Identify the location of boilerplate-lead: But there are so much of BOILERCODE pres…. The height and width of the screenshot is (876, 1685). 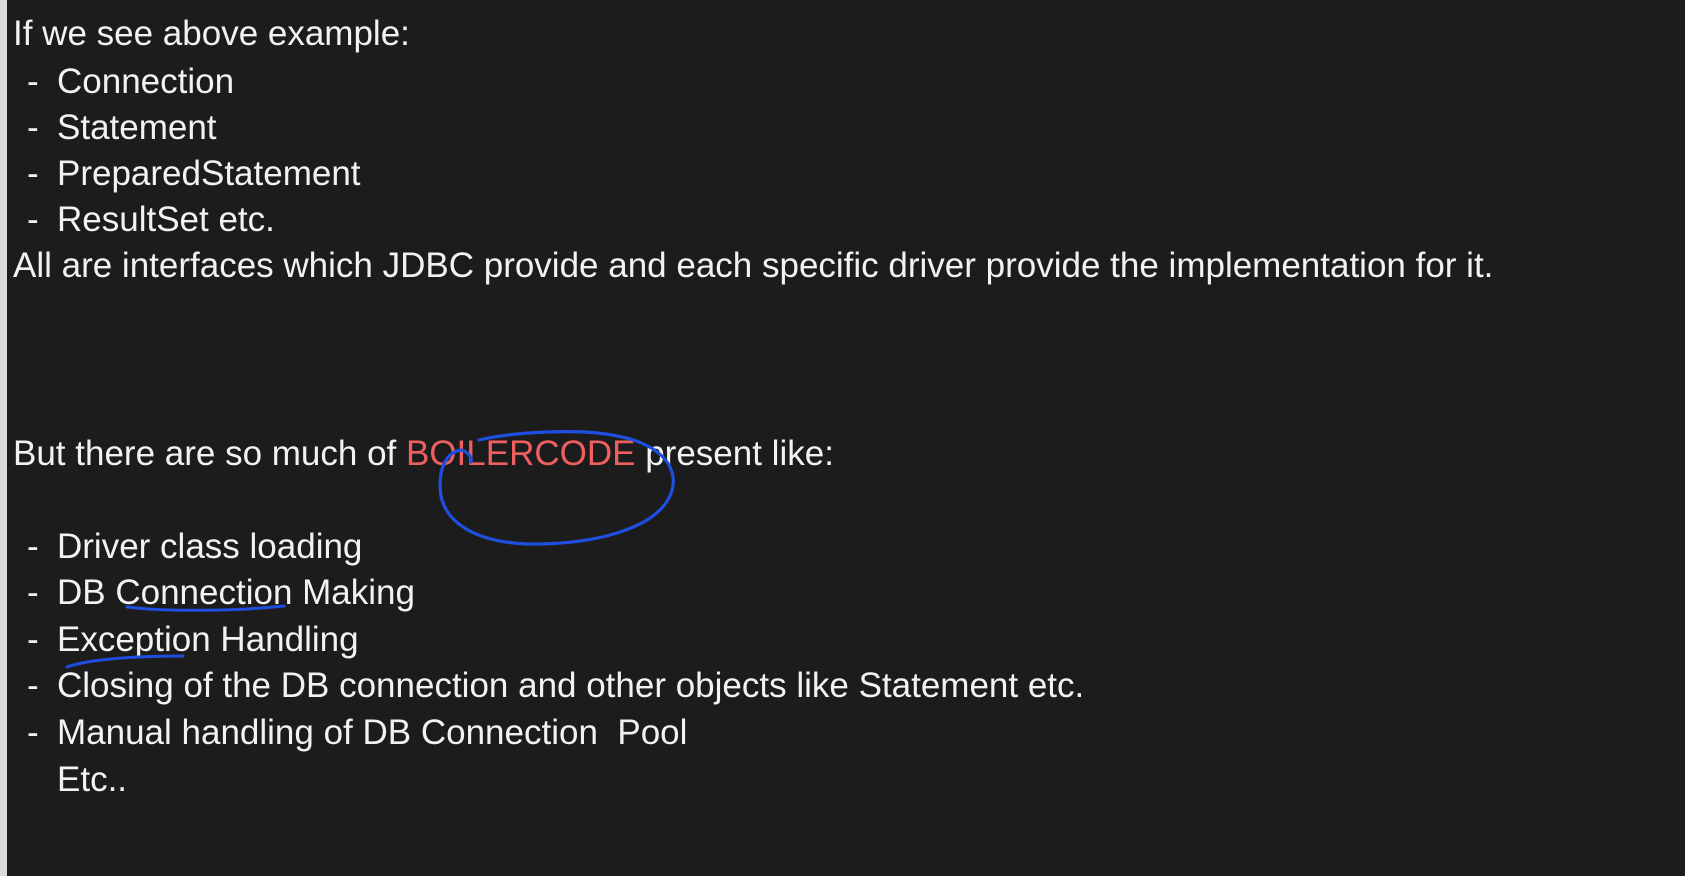
(423, 454).